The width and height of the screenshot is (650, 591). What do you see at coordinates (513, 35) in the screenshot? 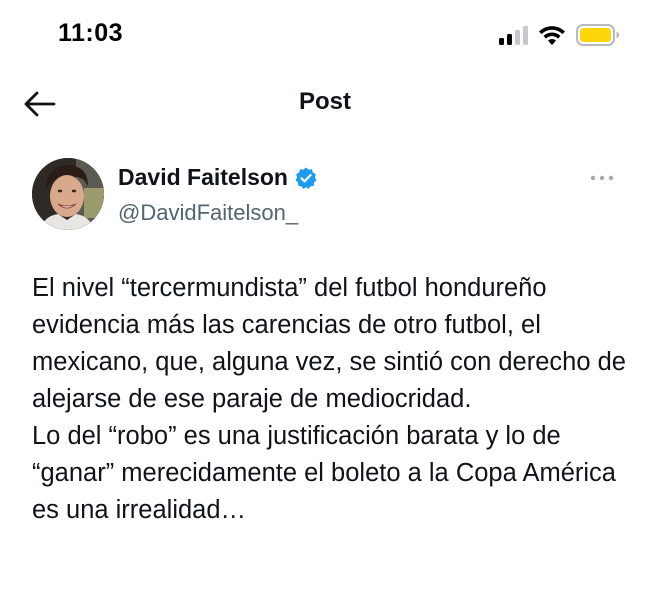
I see `signal-icon` at bounding box center [513, 35].